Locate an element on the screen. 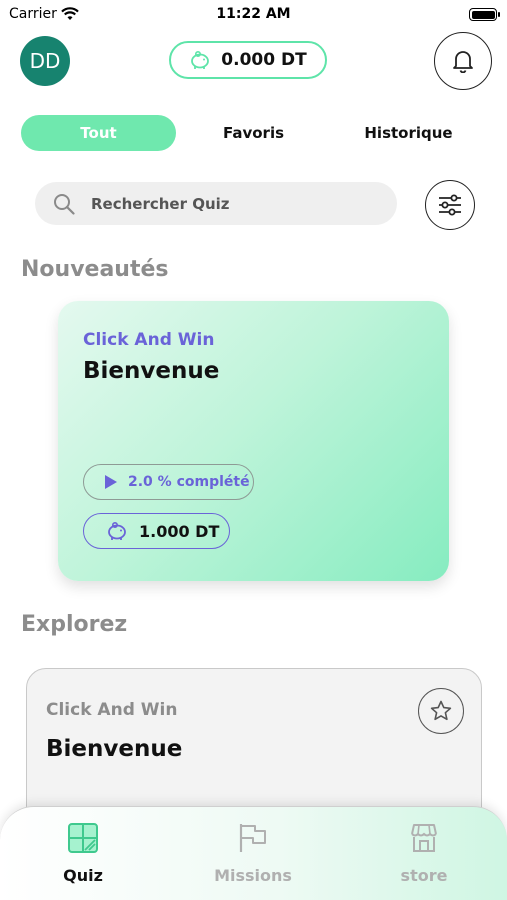  star-icon is located at coordinates (441, 710).